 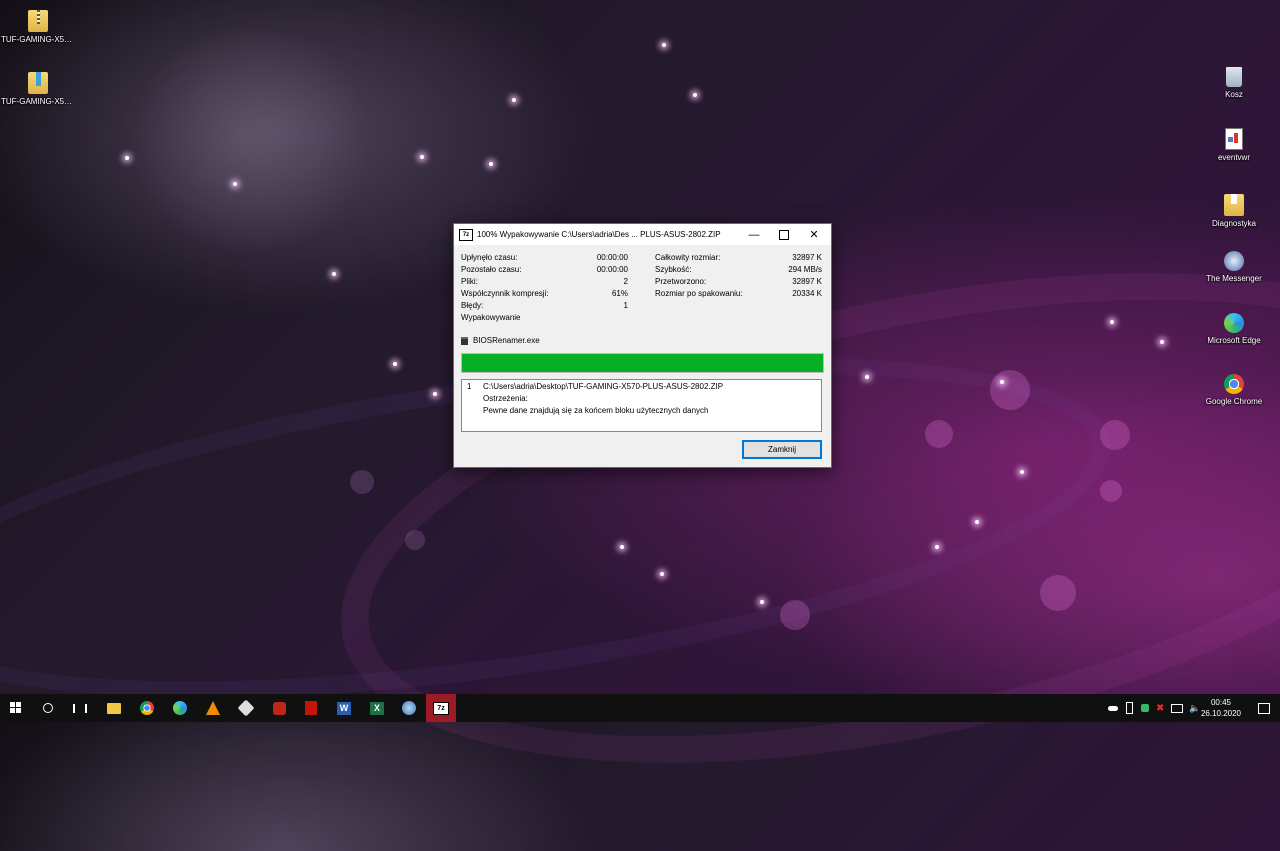 I want to click on network-tool-icon, so click(x=409, y=708).